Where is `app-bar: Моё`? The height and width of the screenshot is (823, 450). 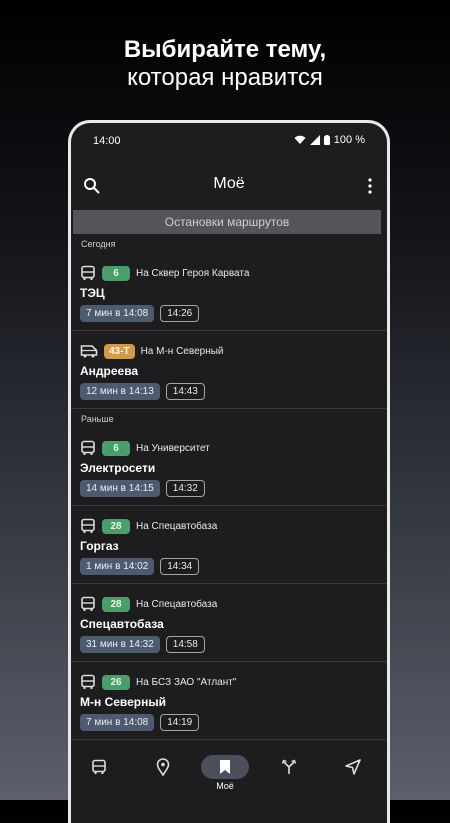 app-bar: Моё is located at coordinates (229, 185).